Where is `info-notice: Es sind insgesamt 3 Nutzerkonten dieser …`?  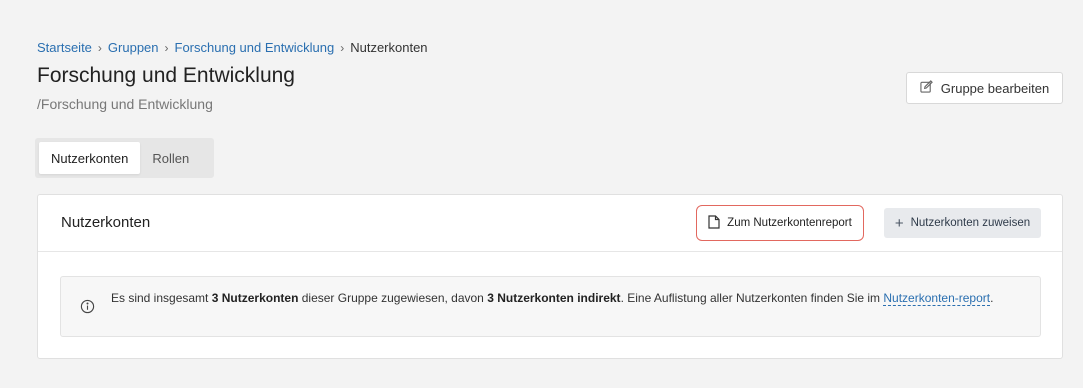
info-notice: Es sind insgesamt 3 Nutzerkonten dieser … is located at coordinates (550, 306).